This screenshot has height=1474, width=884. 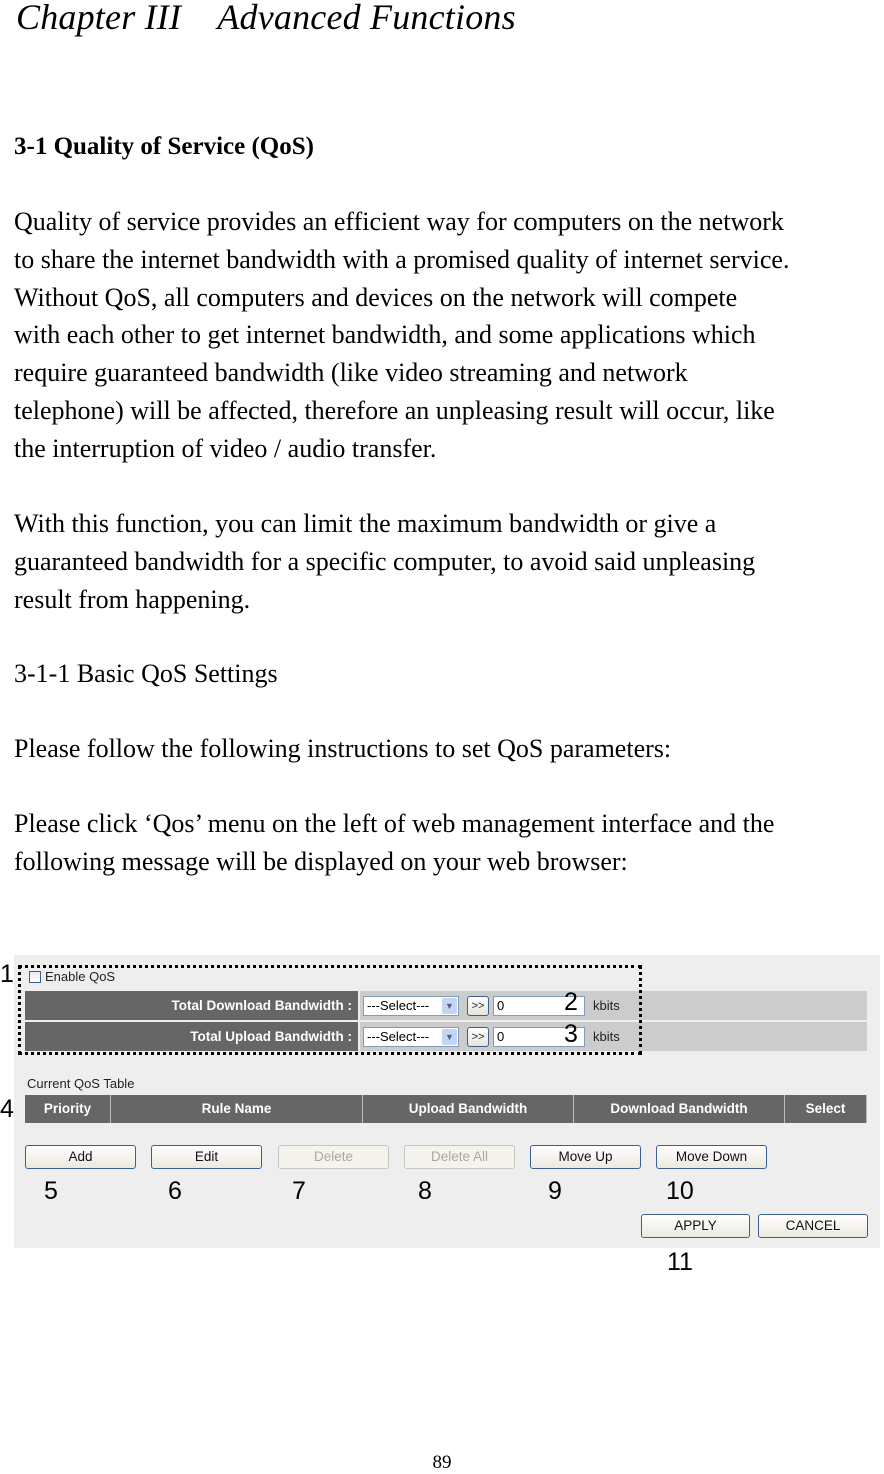 I want to click on callout-2: 2, so click(x=571, y=1002).